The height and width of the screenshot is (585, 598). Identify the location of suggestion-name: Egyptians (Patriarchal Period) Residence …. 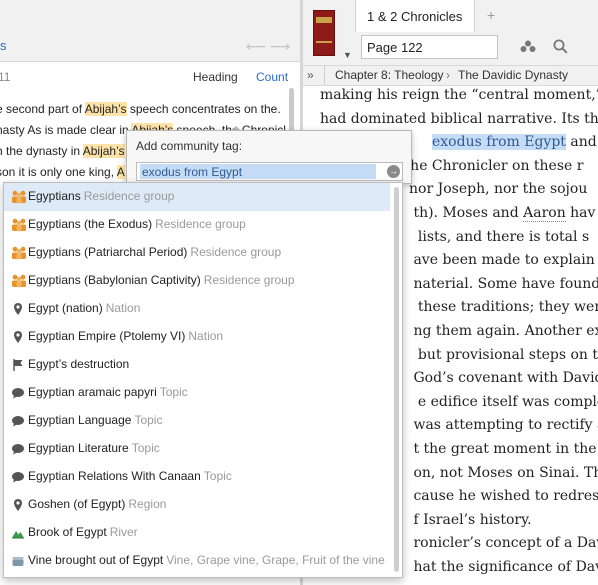
(154, 252).